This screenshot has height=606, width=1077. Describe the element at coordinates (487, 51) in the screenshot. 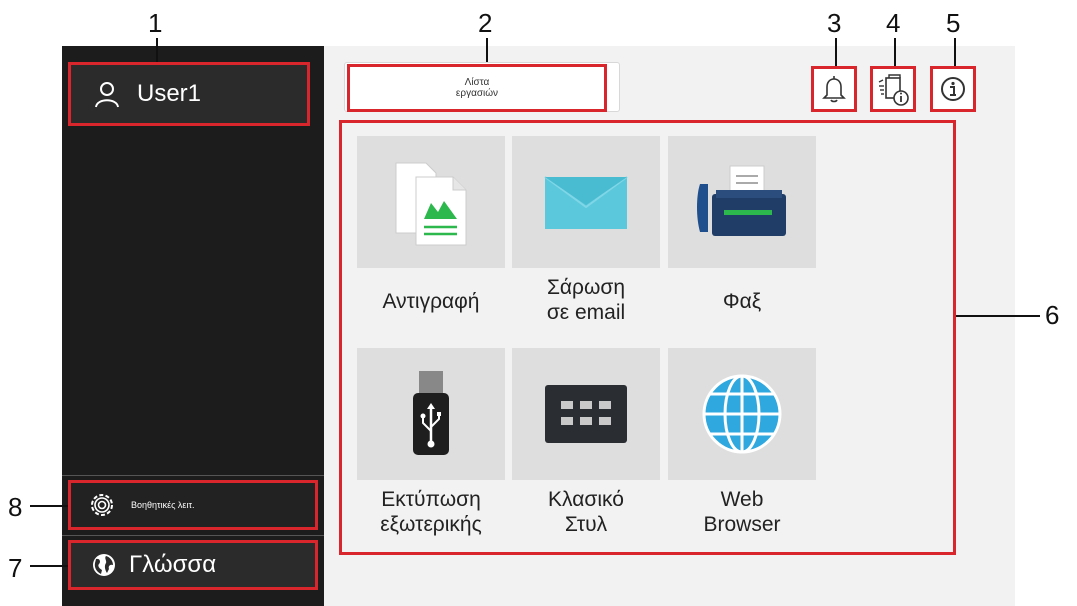

I see `callout-2-line` at that location.